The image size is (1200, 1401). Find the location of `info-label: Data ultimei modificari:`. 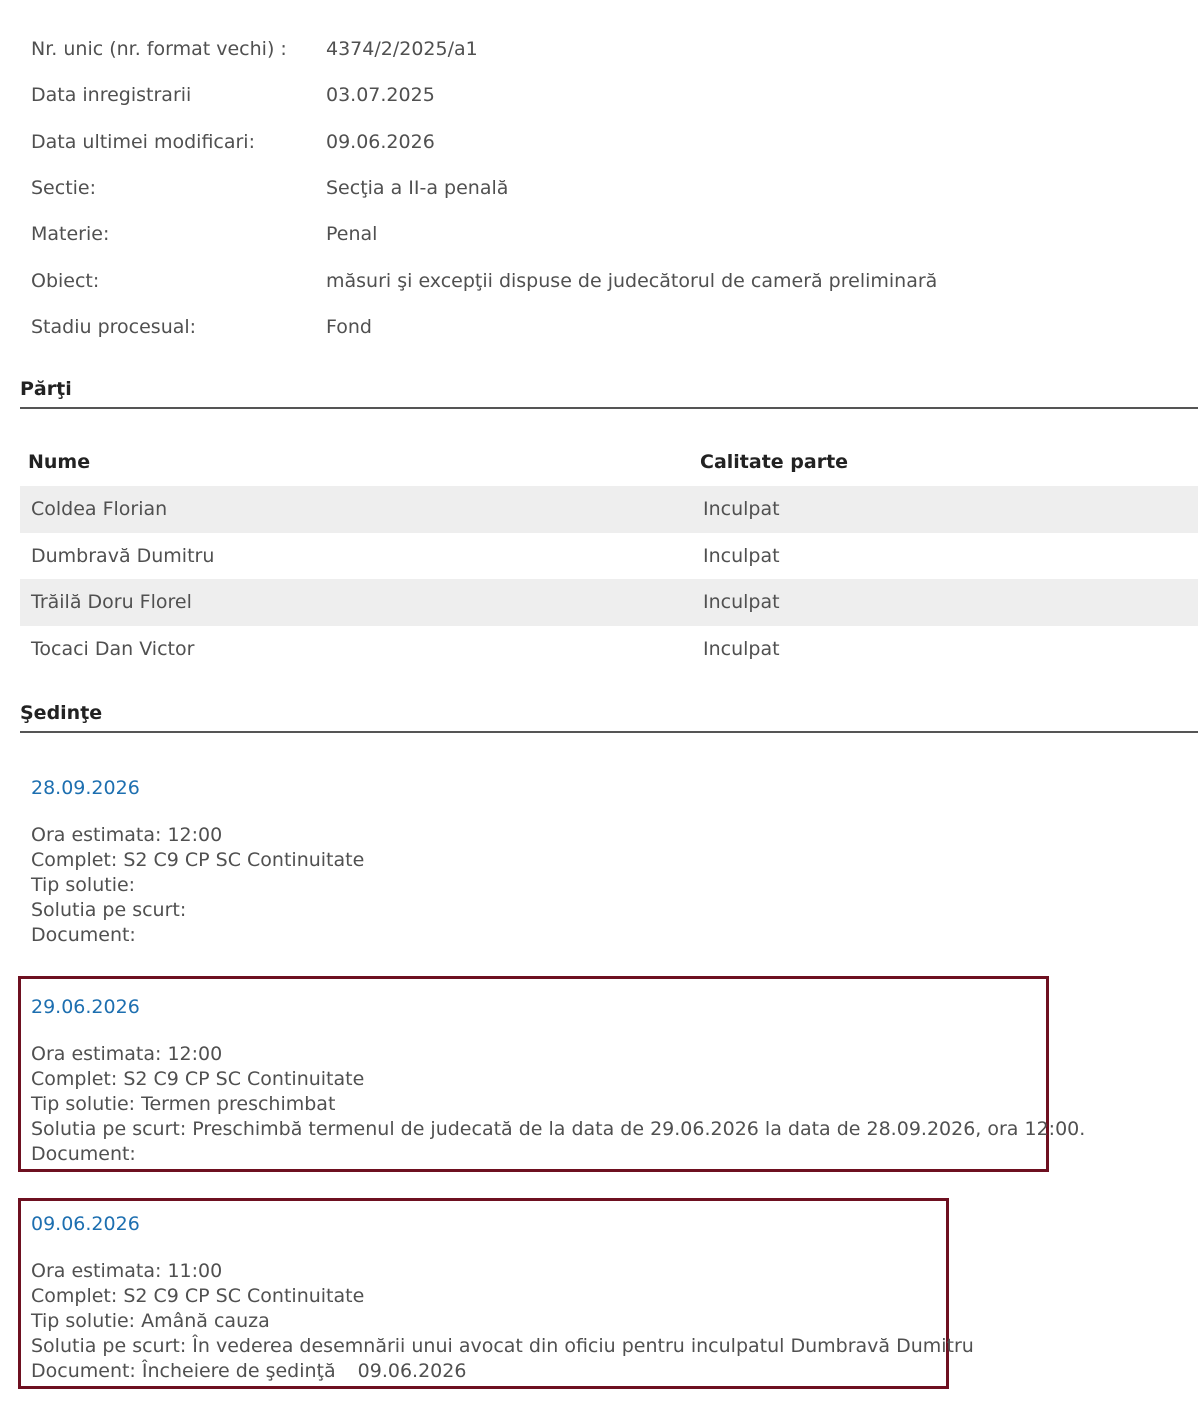

info-label: Data ultimei modificari: is located at coordinates (143, 141).